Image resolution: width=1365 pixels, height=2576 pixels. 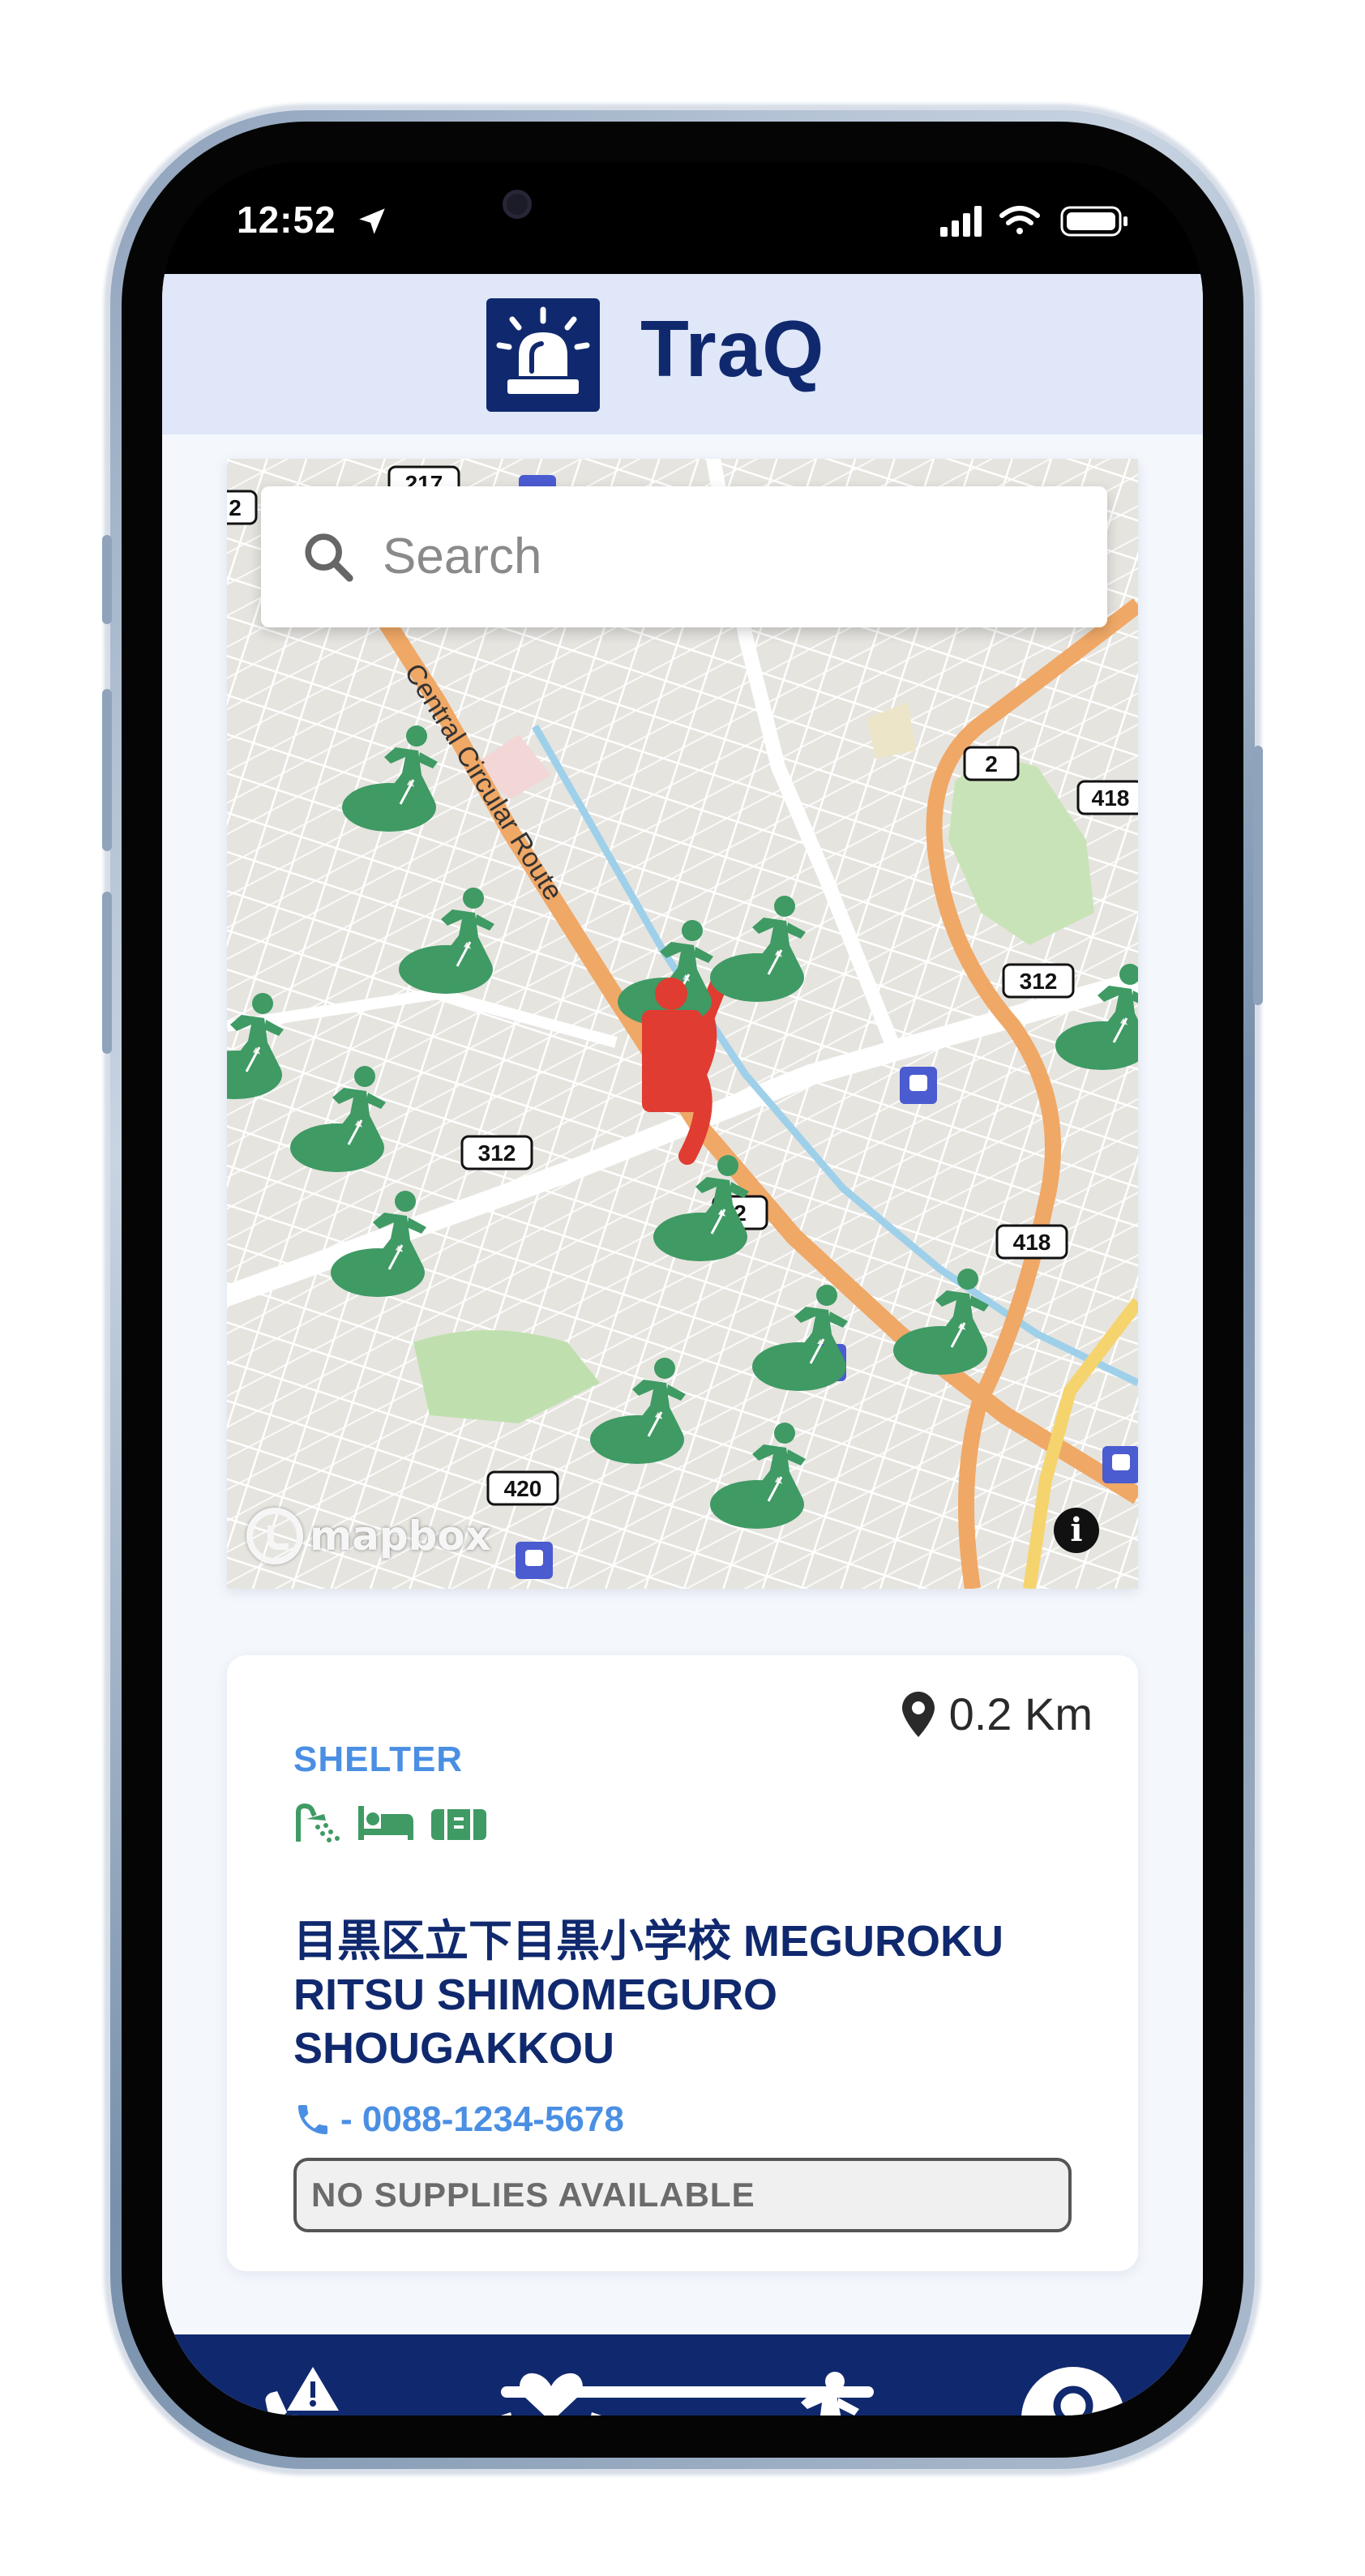 What do you see at coordinates (107, 973) in the screenshot?
I see `volume-down-button` at bounding box center [107, 973].